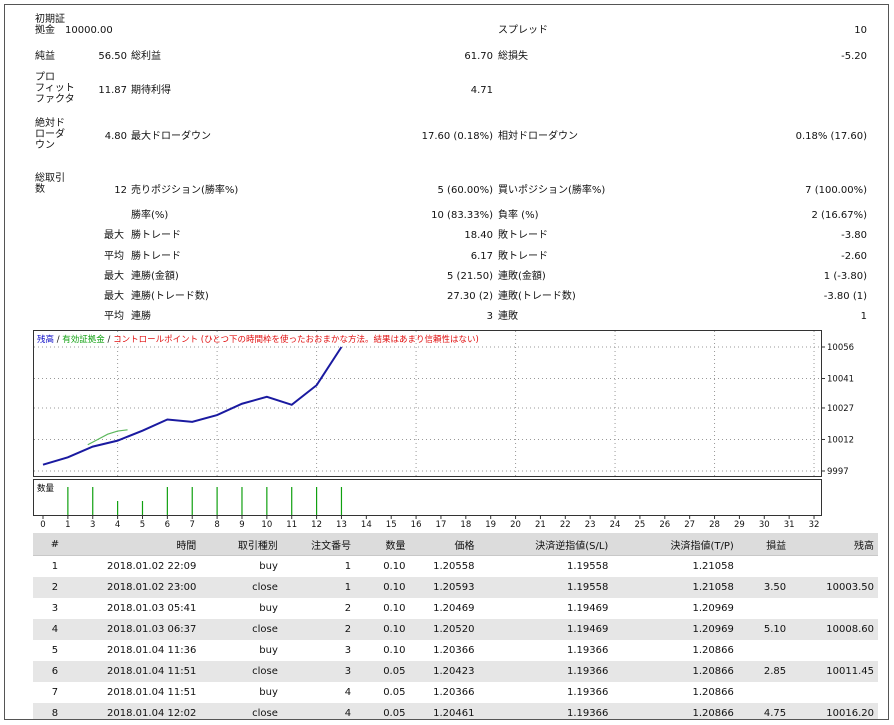 This screenshot has width=894, height=725. What do you see at coordinates (565, 525) in the screenshot?
I see `x-tick-label: 22` at bounding box center [565, 525].